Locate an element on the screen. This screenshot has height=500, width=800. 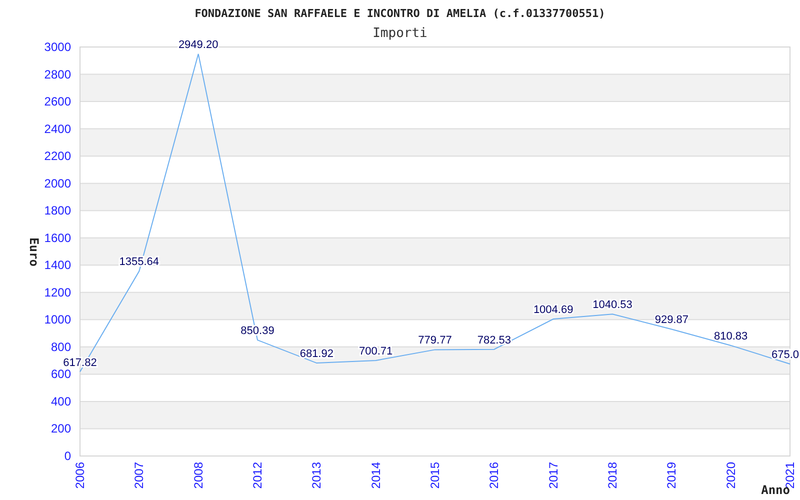
x-tick-label: 2017 is located at coordinates (553, 475).